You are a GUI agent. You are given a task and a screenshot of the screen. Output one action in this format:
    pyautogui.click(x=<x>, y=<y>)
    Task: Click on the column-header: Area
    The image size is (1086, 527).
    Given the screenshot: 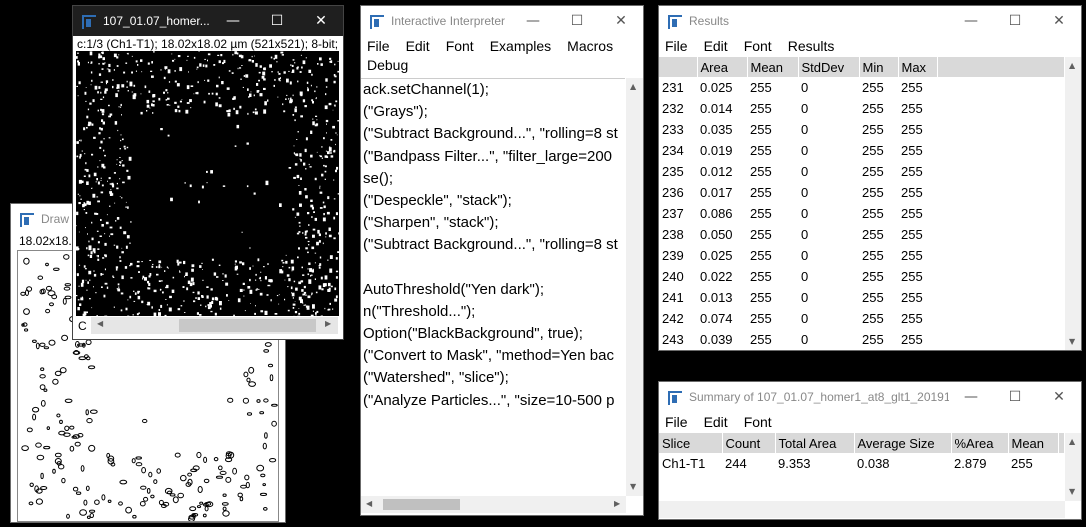 What is the action you would take?
    pyautogui.click(x=722, y=67)
    